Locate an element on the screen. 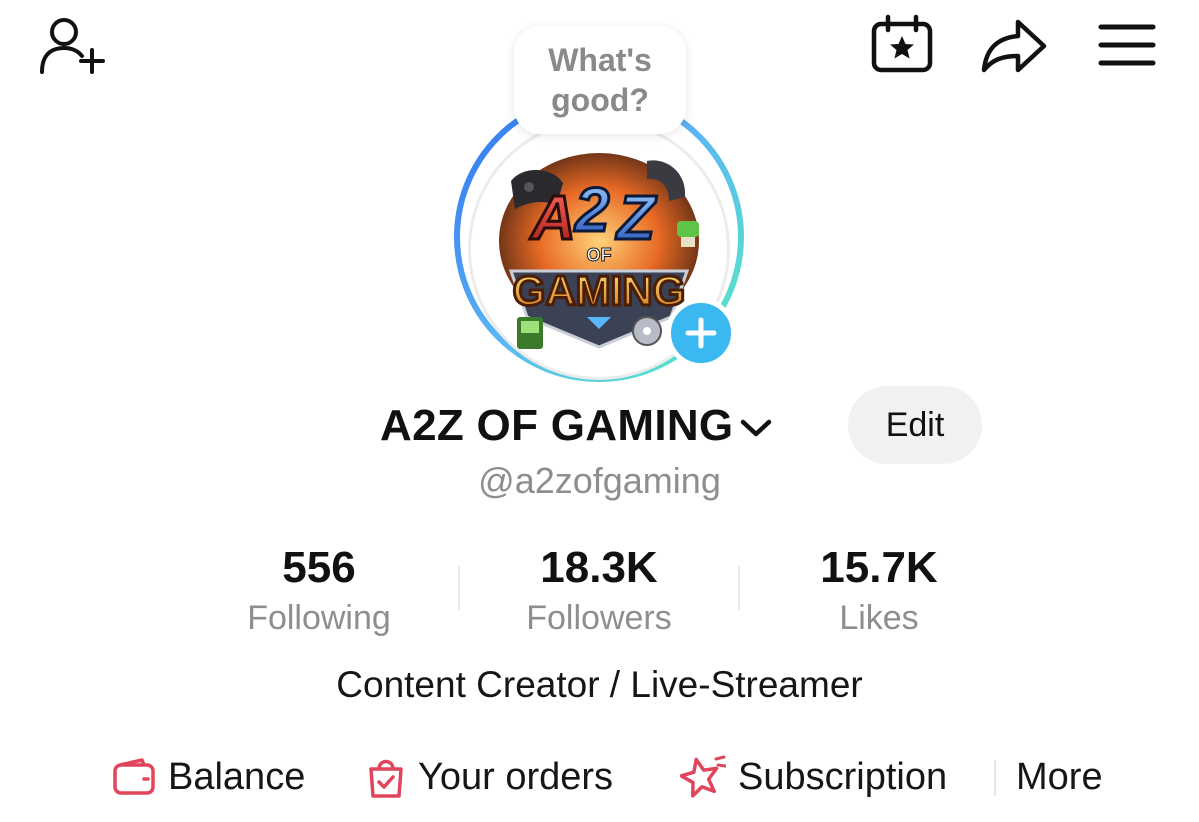 This screenshot has height=822, width=1199. stat-label: Likes is located at coordinates (879, 618).